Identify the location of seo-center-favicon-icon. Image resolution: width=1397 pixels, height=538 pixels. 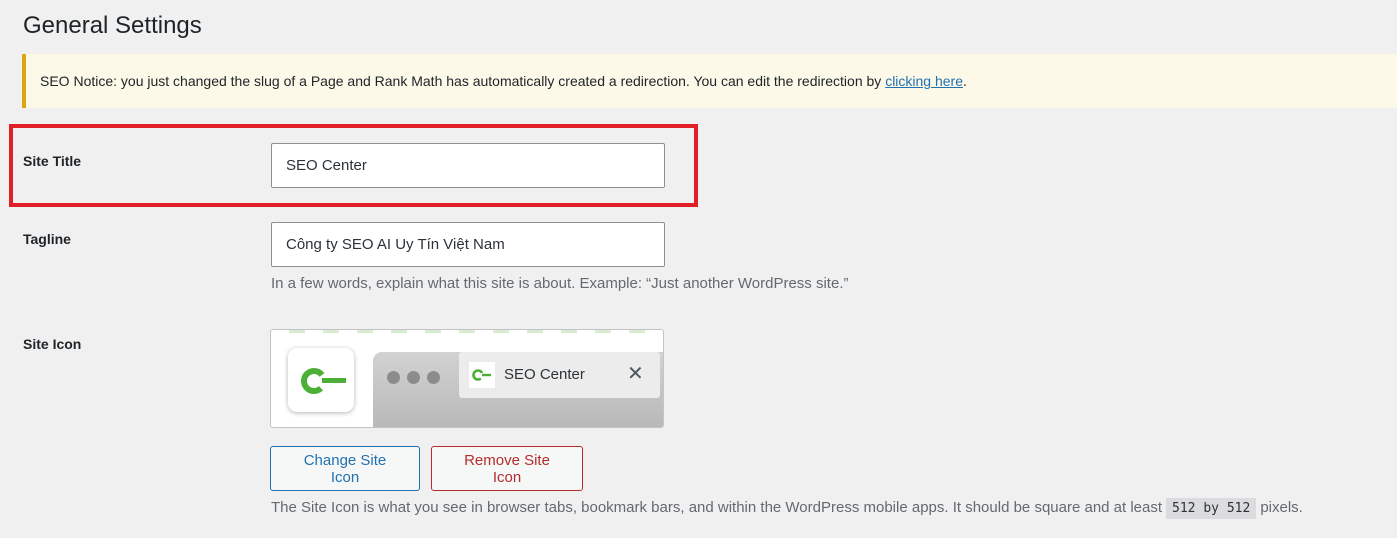
(481, 375).